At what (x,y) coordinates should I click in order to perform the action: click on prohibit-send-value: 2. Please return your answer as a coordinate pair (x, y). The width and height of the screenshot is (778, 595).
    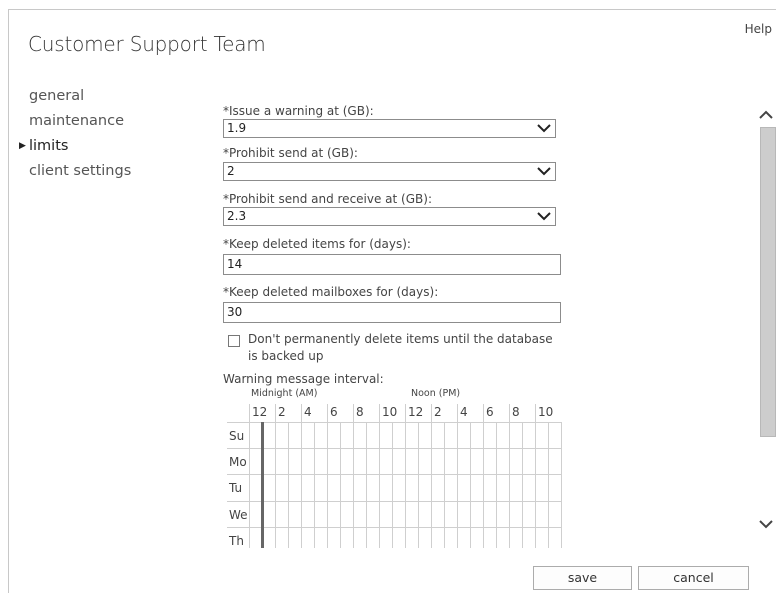
    Looking at the image, I should click on (231, 171).